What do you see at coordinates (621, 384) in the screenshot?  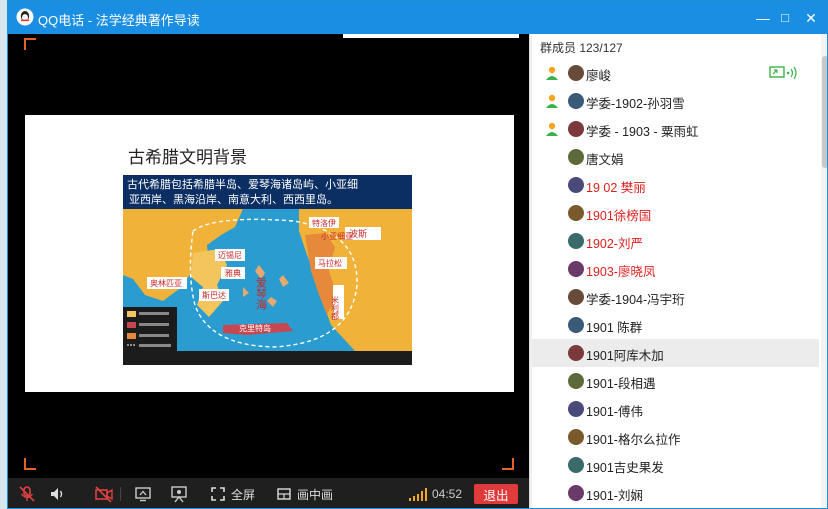 I see `member-name: 1901-段相遇` at bounding box center [621, 384].